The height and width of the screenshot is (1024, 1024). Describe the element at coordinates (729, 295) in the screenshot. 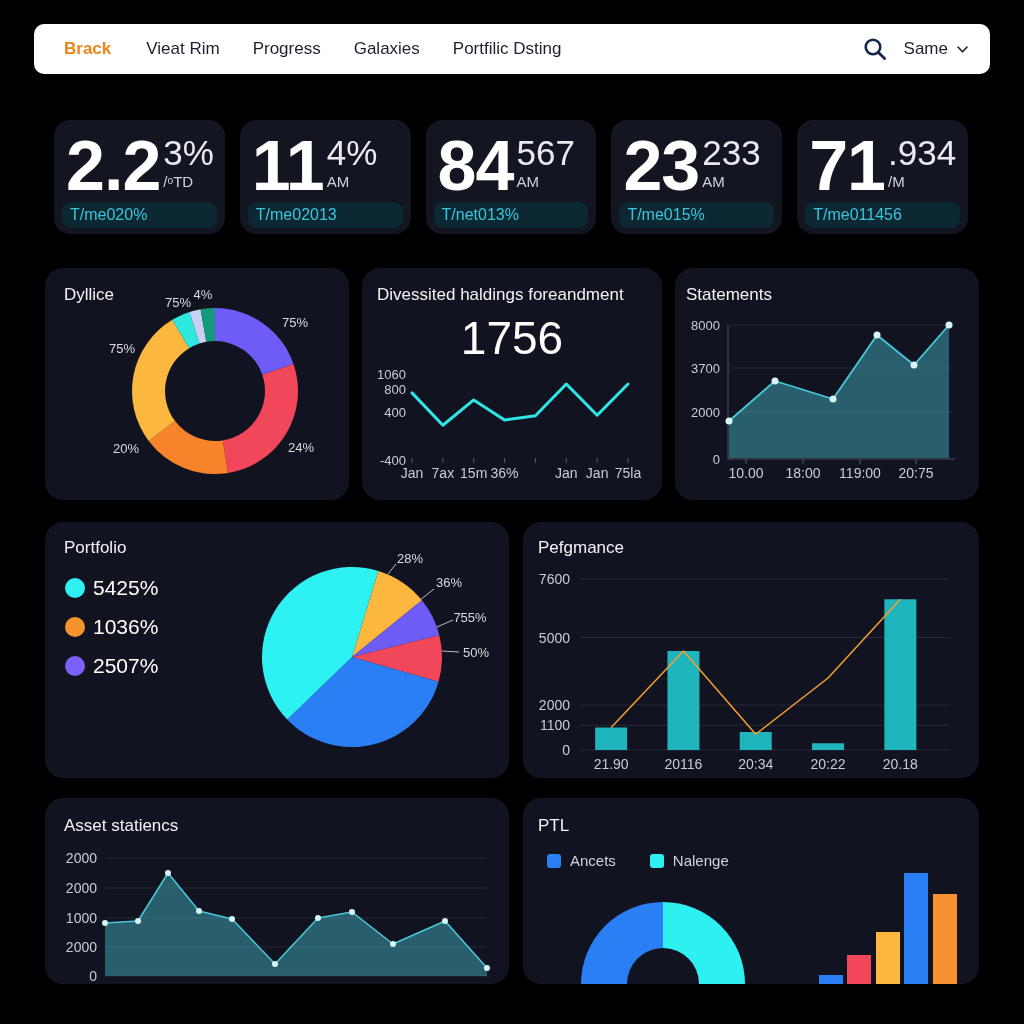

I see `card-title: Statements` at that location.